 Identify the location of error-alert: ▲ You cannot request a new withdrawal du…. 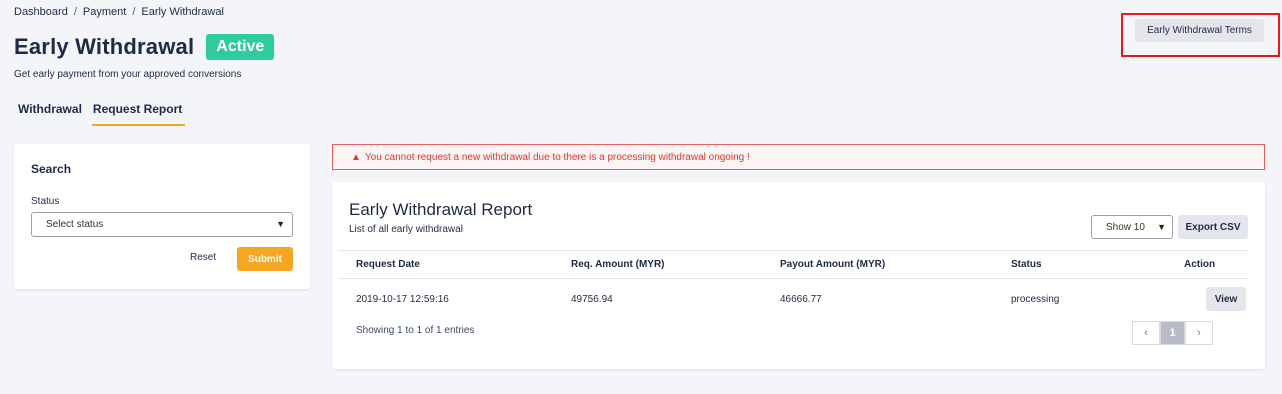
(798, 157).